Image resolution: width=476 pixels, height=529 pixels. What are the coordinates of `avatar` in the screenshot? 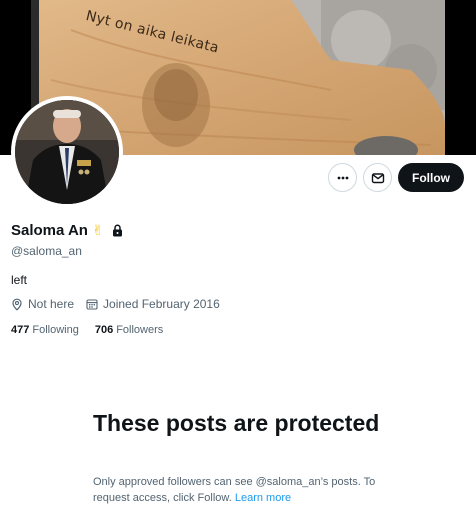 It's located at (67, 152).